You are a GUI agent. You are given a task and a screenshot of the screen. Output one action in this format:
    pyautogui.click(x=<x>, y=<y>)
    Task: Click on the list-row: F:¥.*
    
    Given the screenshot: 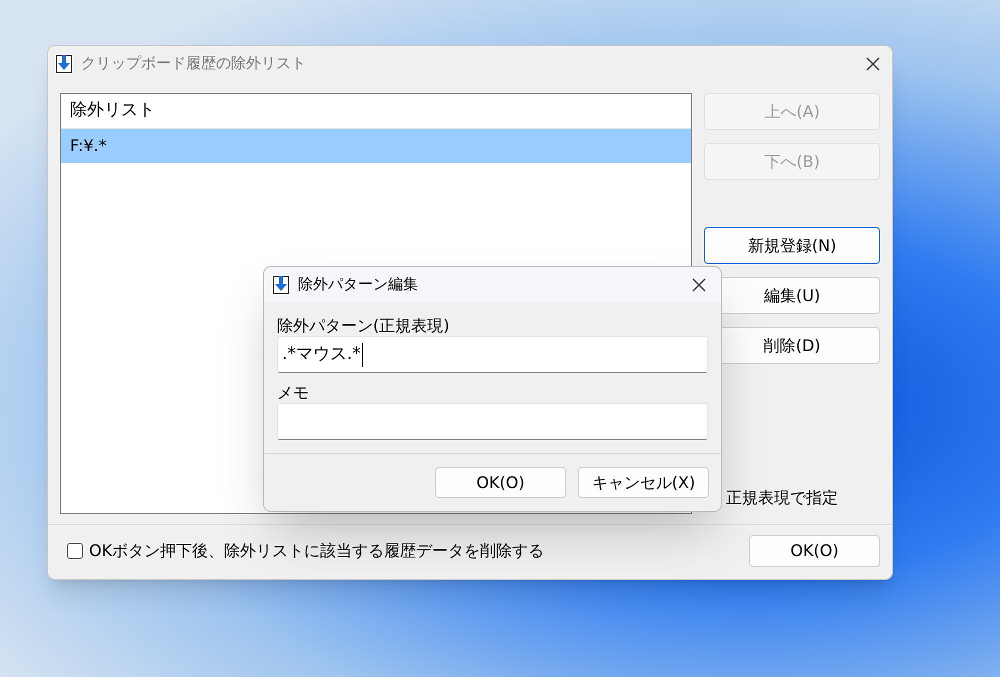 What is the action you would take?
    pyautogui.click(x=376, y=146)
    